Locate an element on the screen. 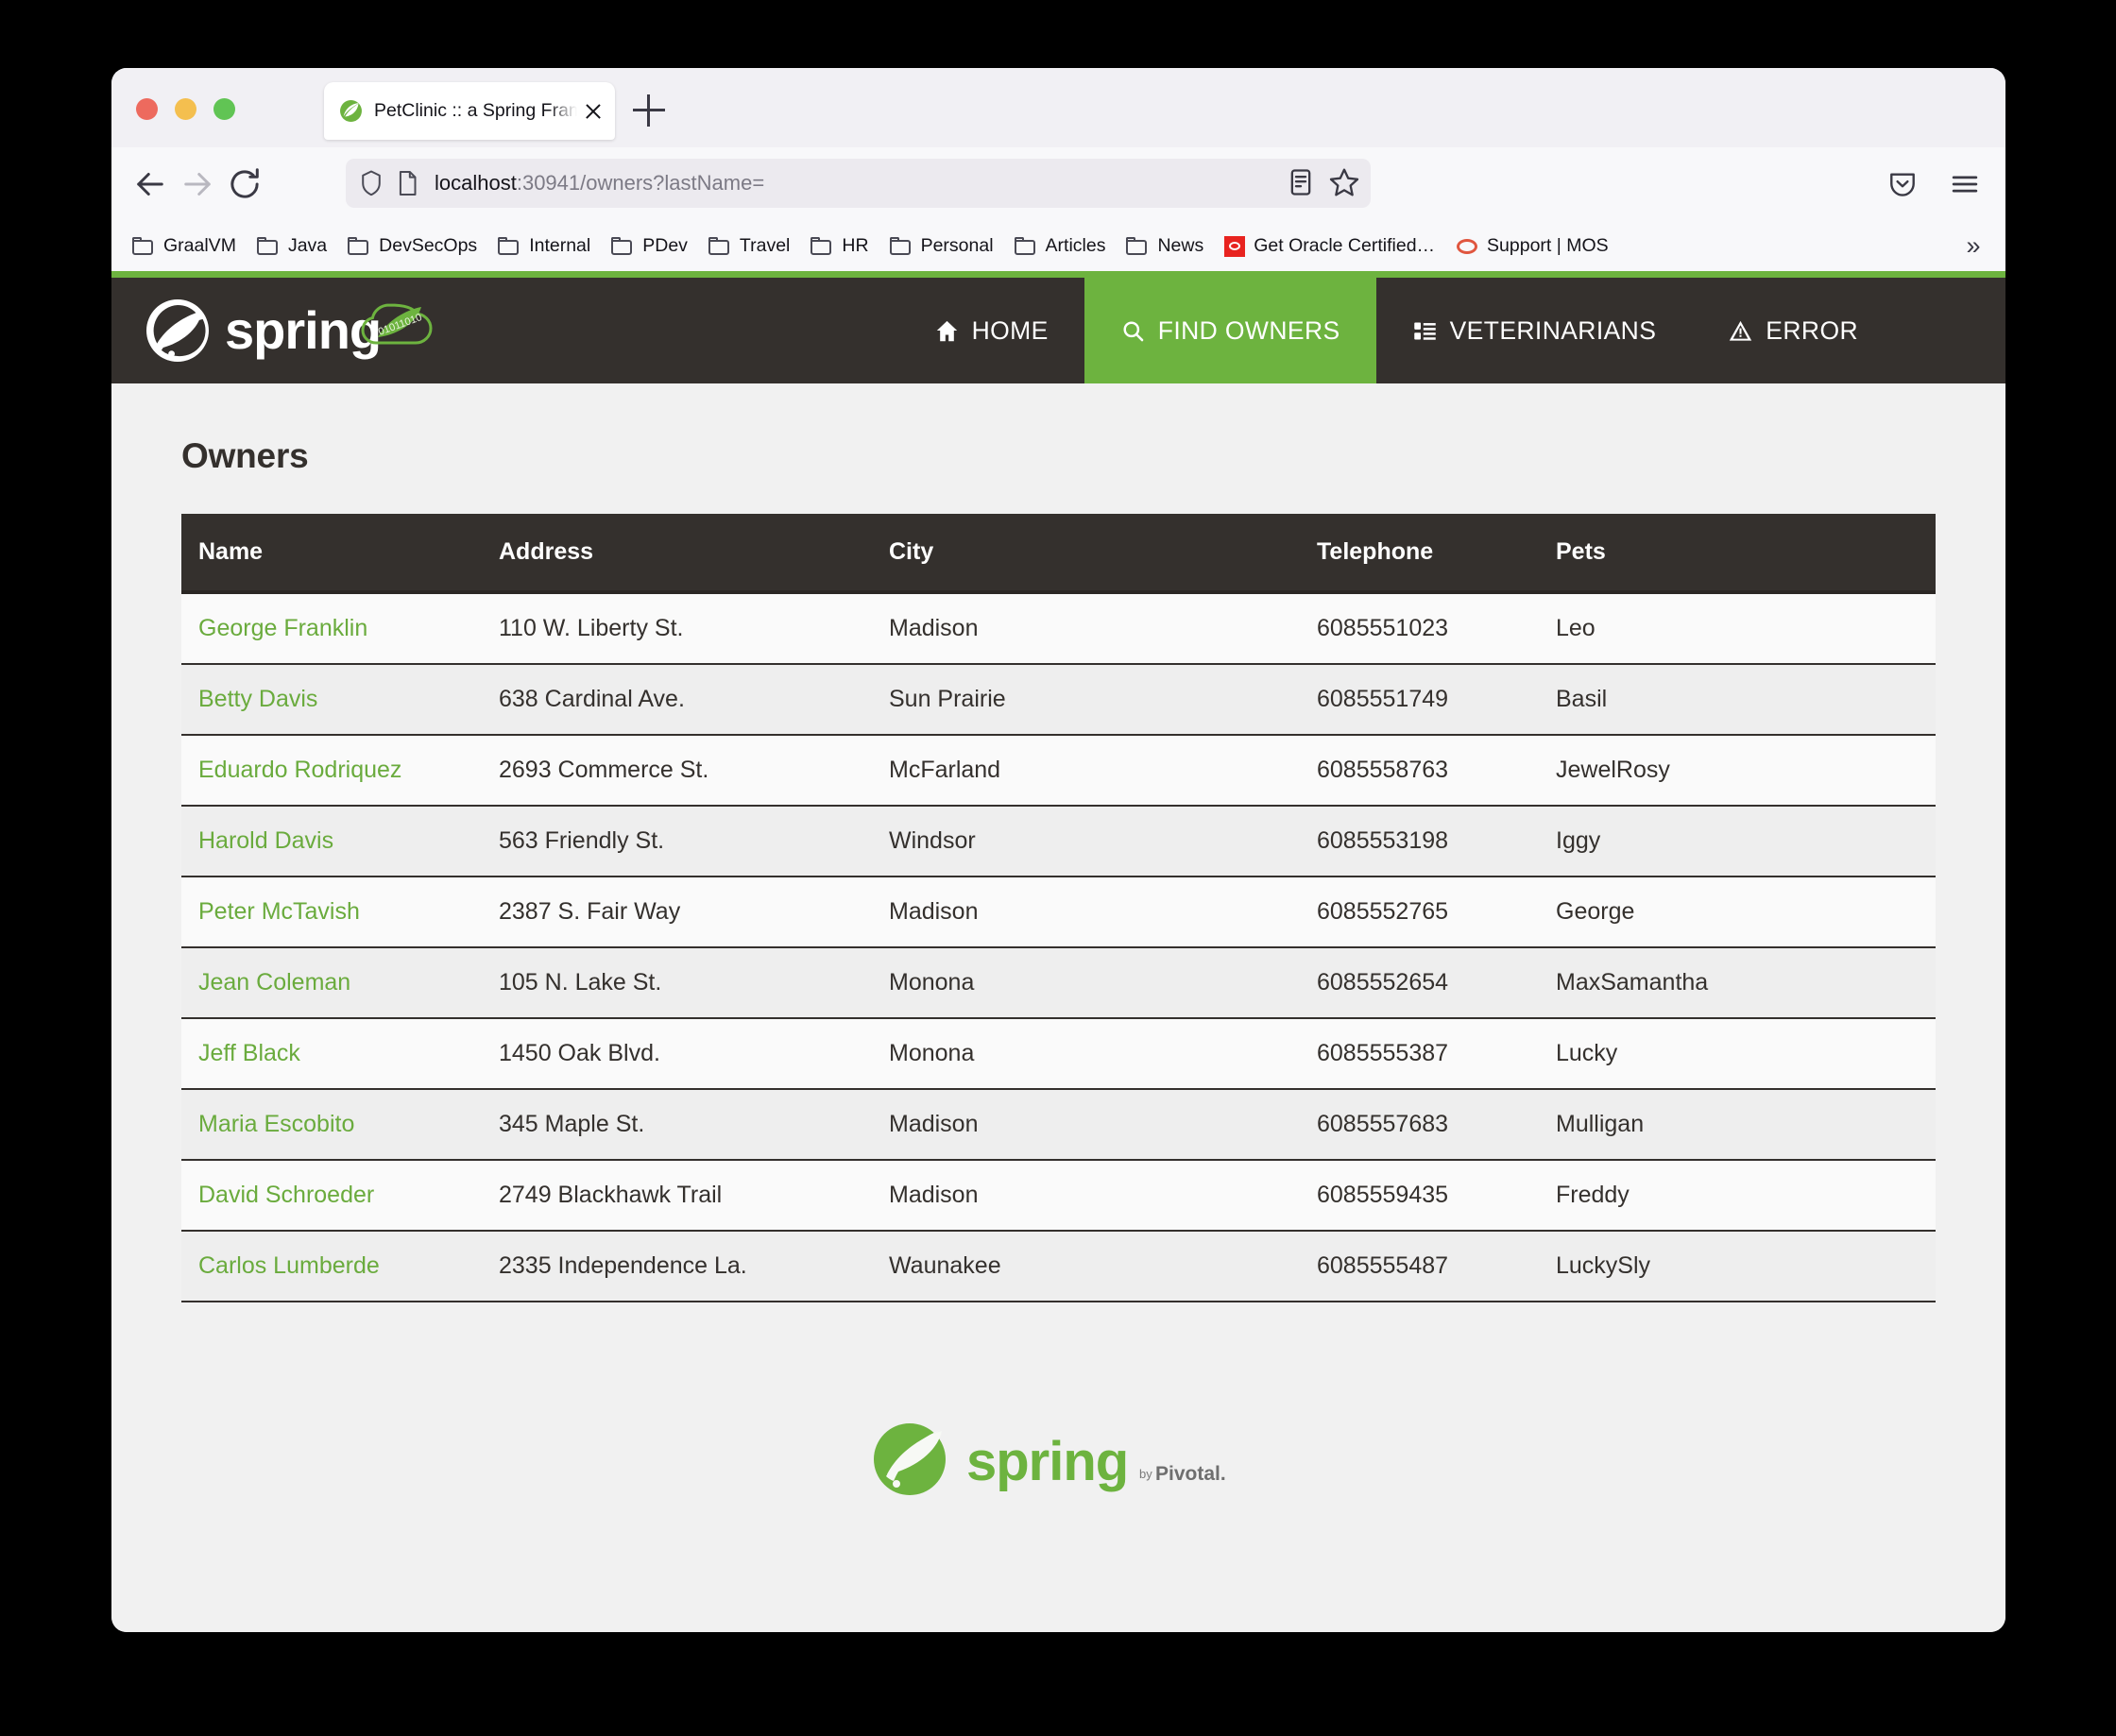 The height and width of the screenshot is (1736, 2116). owner-link: Jeff Black is located at coordinates (249, 1053).